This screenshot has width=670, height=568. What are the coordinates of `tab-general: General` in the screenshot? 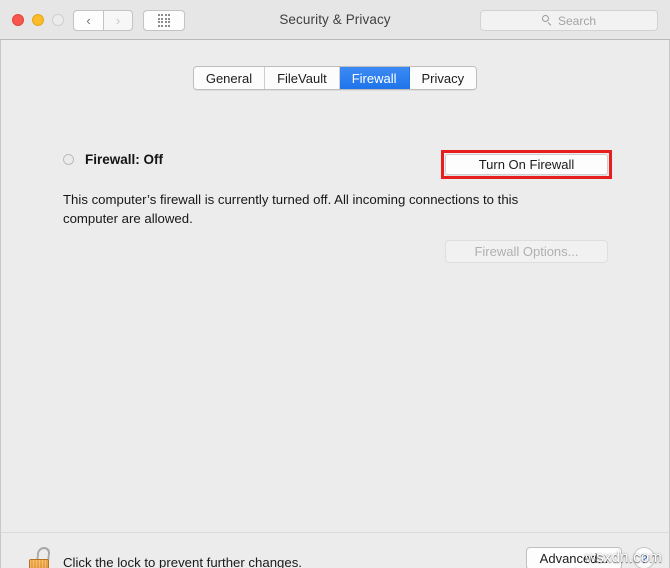 It's located at (229, 78).